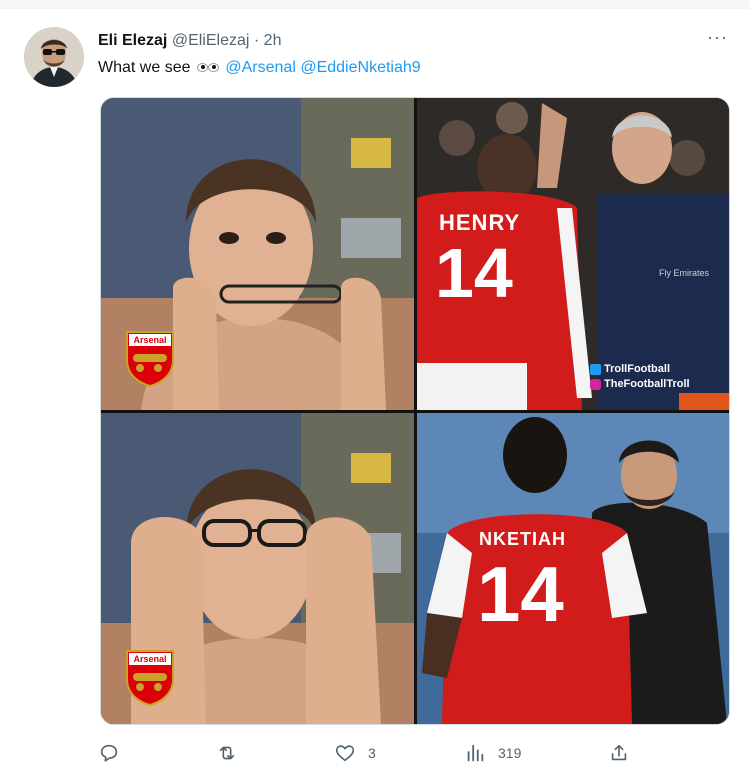 This screenshot has width=750, height=776. What do you see at coordinates (640, 377) in the screenshot?
I see `watermark: TrollFootball TheFootballTroll` at bounding box center [640, 377].